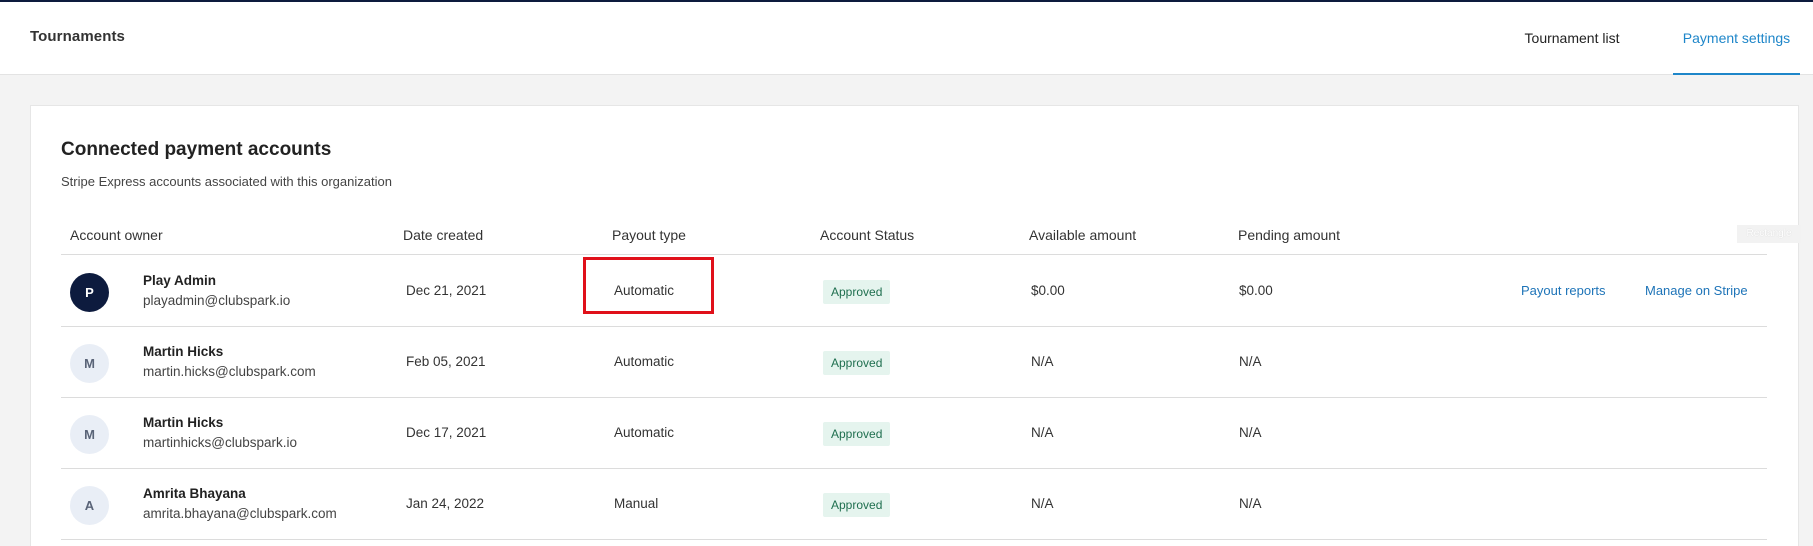 The image size is (1813, 546). I want to click on date-created: Dec 21, 2021, so click(446, 290).